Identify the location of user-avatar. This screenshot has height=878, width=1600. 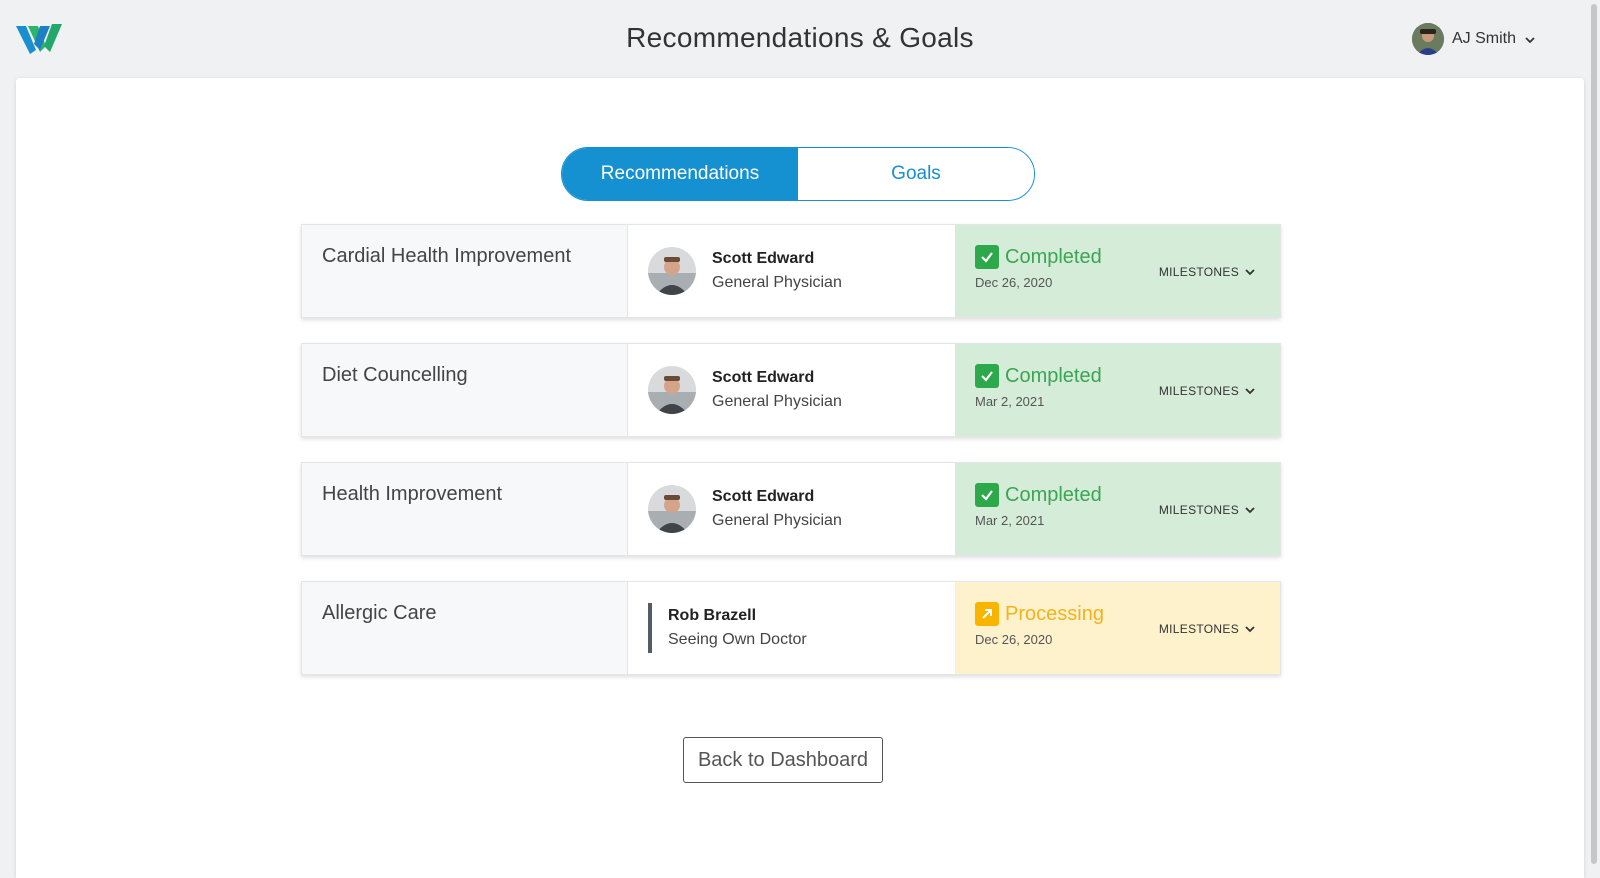
(1427, 39).